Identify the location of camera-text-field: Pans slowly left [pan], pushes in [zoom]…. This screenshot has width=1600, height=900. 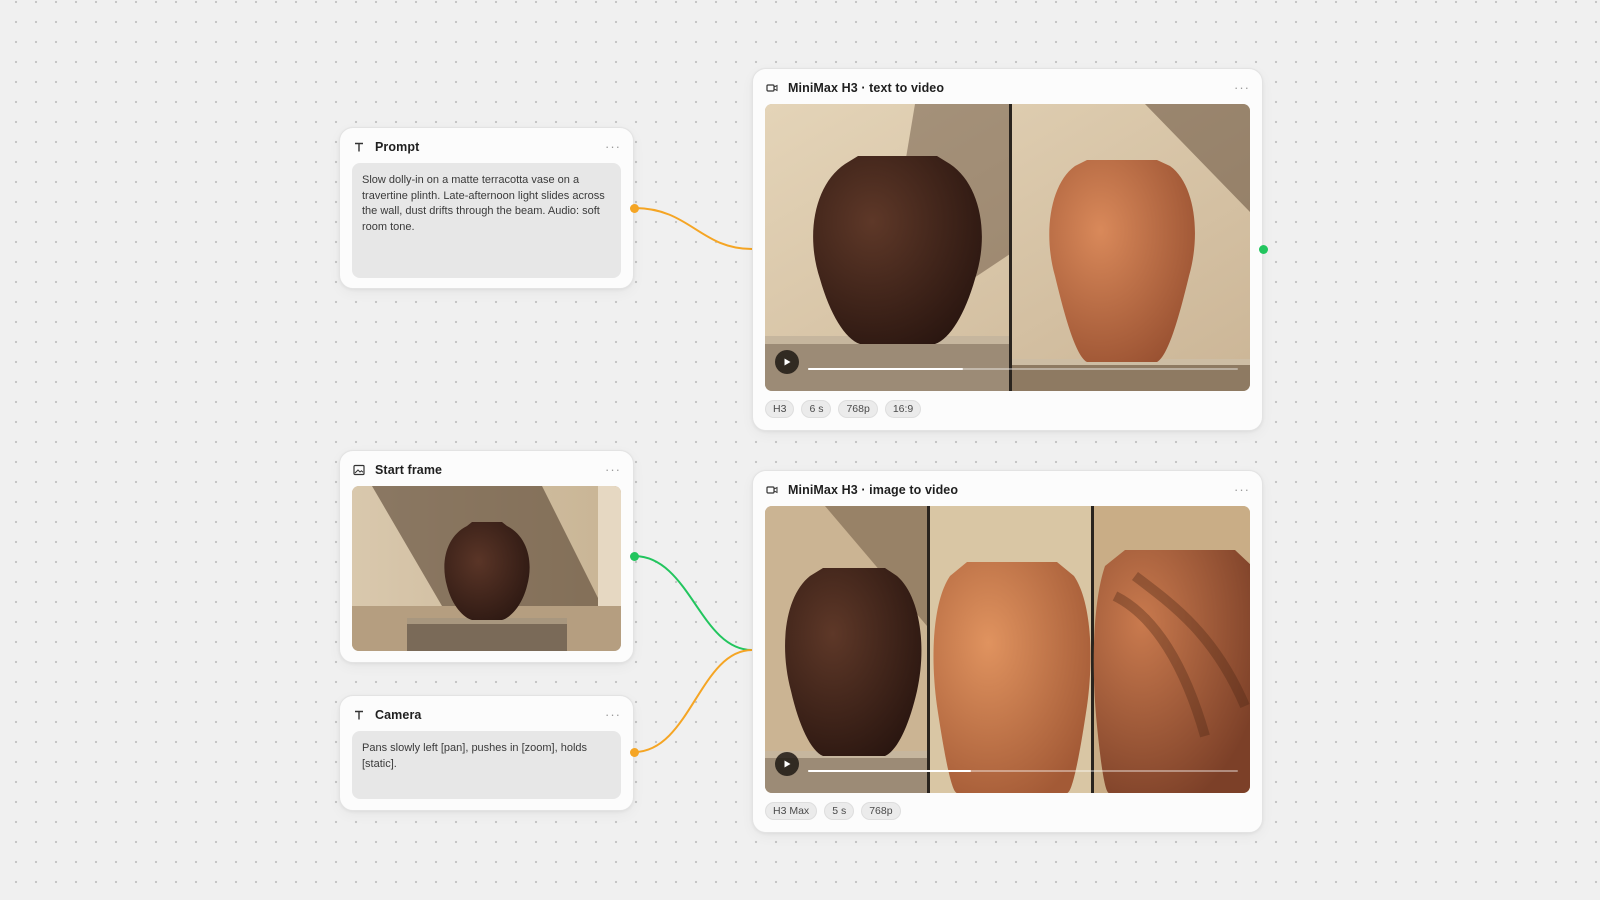
(486, 765).